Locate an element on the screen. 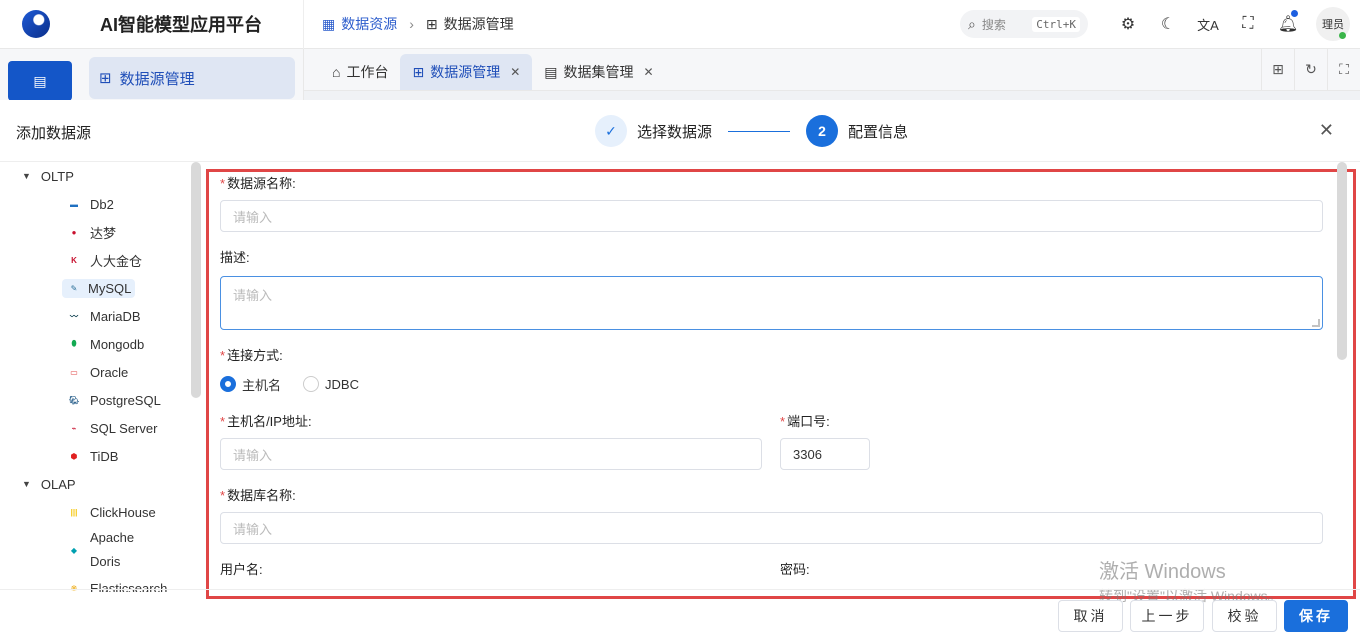  host-input: 请输入 is located at coordinates (491, 454).